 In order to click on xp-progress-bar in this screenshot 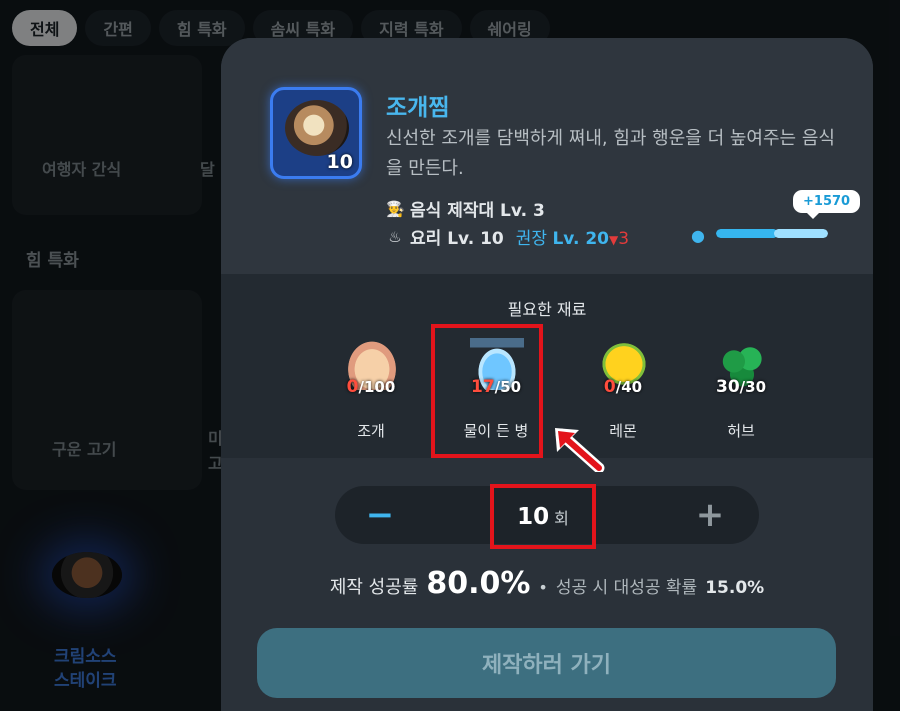, I will do `click(772, 233)`.